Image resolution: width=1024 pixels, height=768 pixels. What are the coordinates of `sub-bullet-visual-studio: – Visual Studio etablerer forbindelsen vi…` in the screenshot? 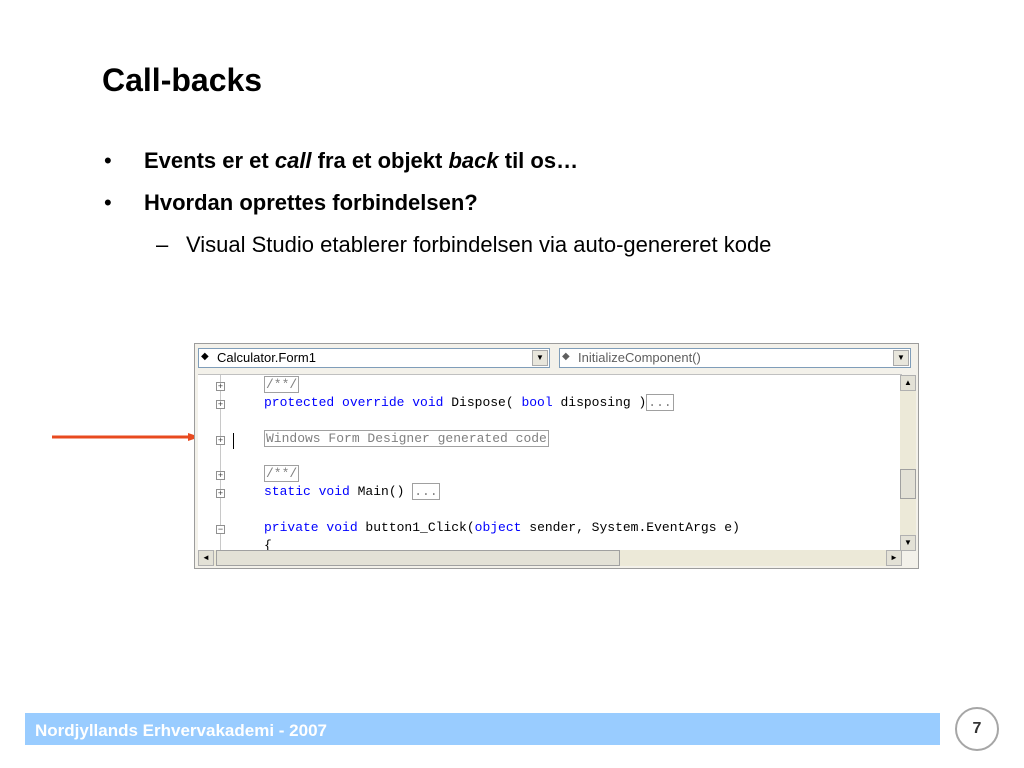 It's located at (463, 245).